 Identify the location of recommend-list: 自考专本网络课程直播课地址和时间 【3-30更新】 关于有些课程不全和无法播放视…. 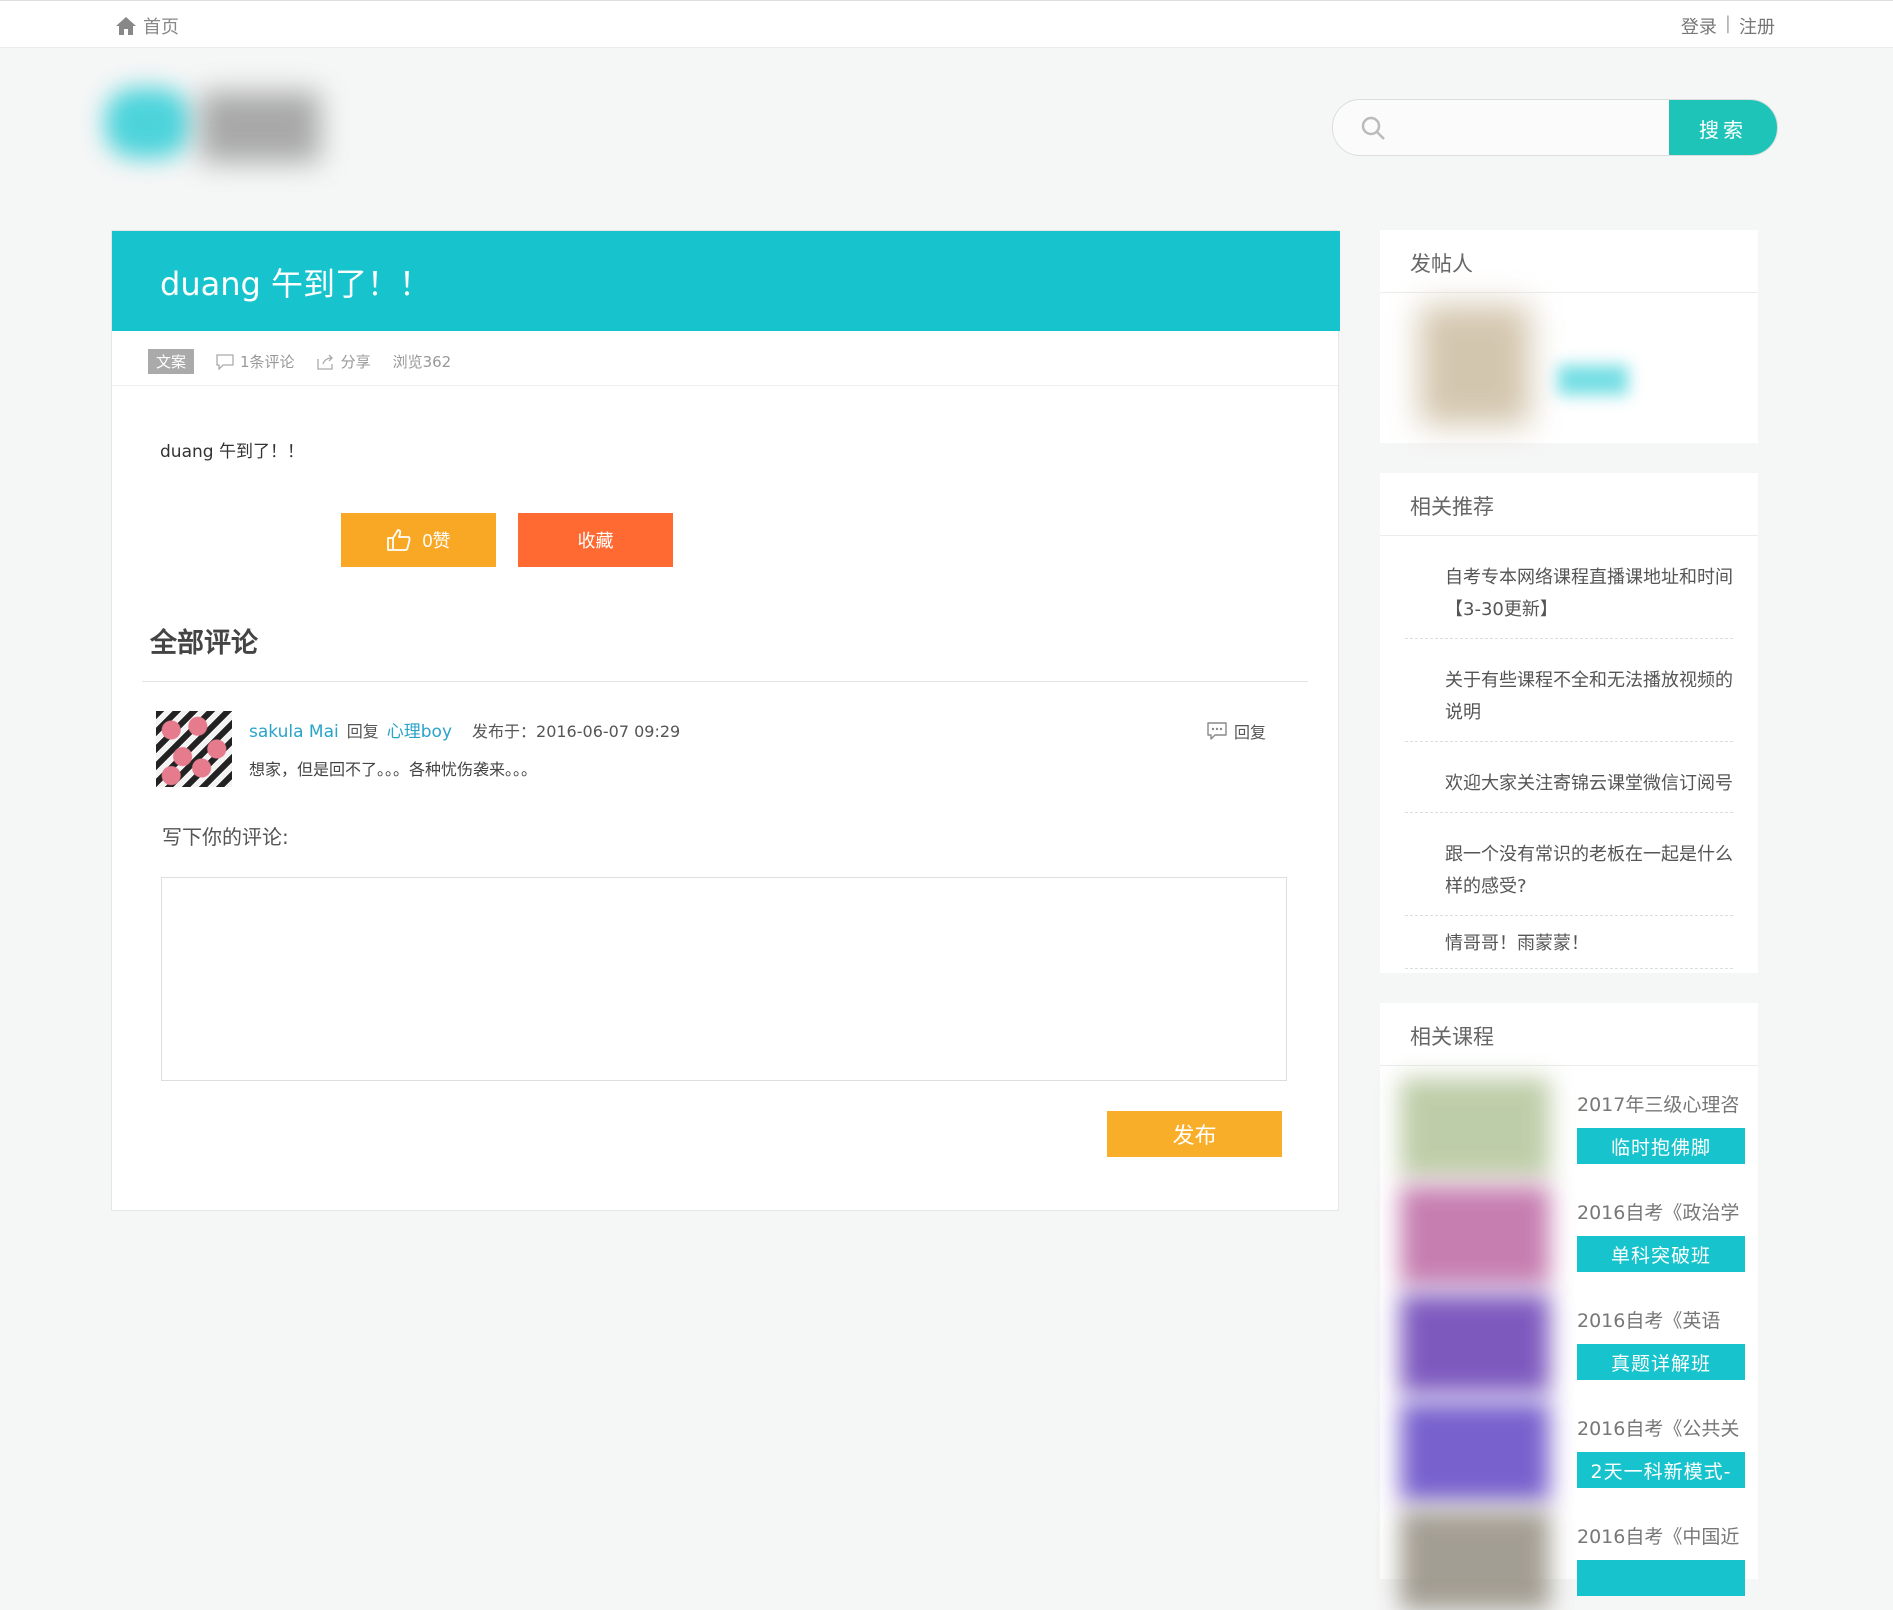
(1569, 752).